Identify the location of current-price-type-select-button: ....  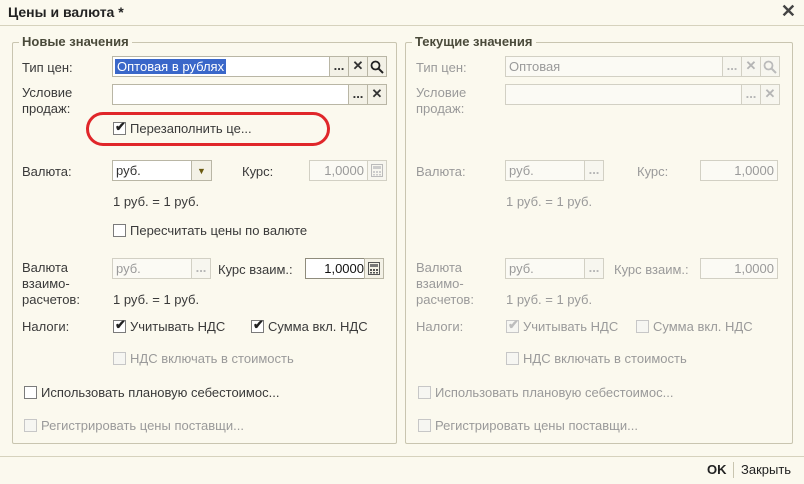
(732, 66).